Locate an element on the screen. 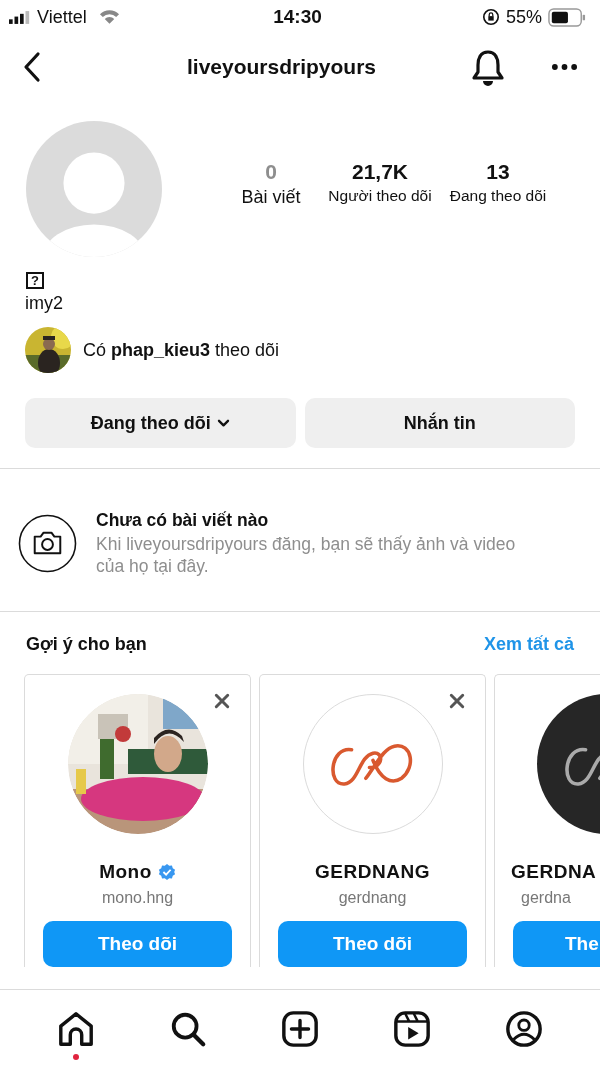 The image size is (600, 1067). profile-action-button: Nhắn tin is located at coordinates (439, 423).